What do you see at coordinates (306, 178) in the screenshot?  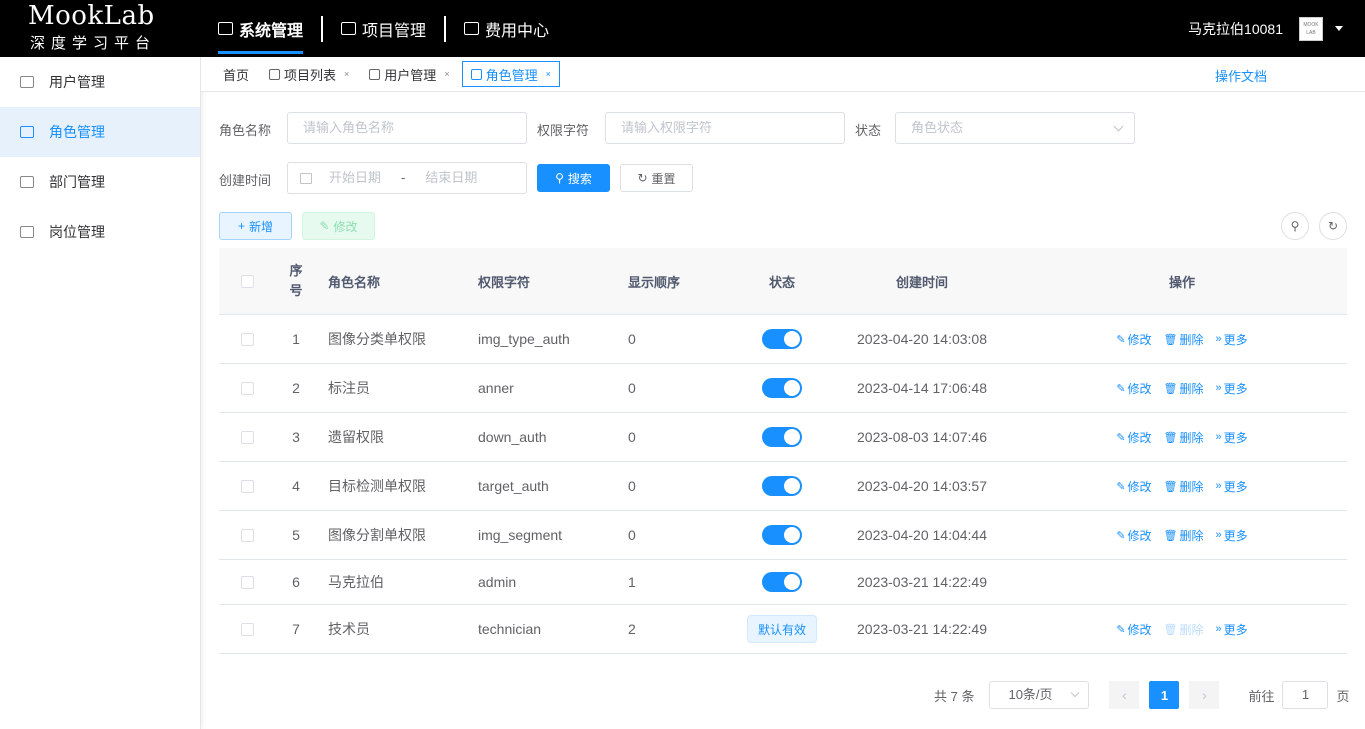 I see `calendar-icon` at bounding box center [306, 178].